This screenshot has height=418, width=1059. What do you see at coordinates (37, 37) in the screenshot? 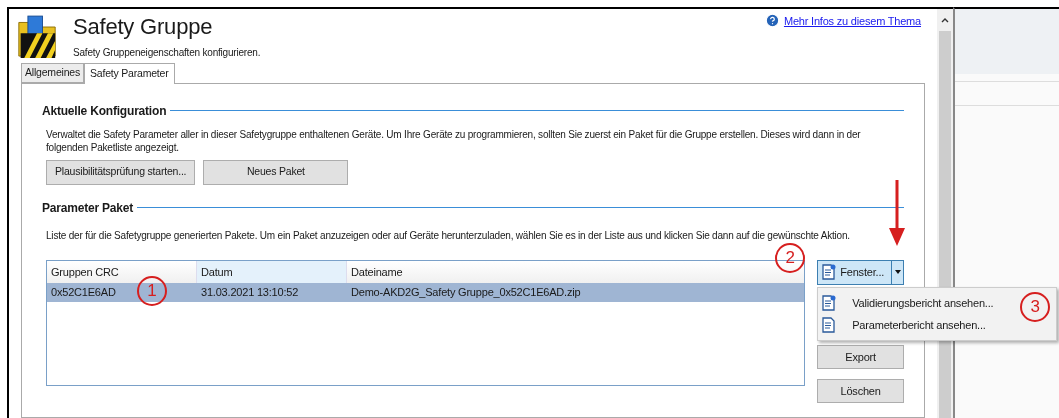
I see `folder-hazard-icon` at bounding box center [37, 37].